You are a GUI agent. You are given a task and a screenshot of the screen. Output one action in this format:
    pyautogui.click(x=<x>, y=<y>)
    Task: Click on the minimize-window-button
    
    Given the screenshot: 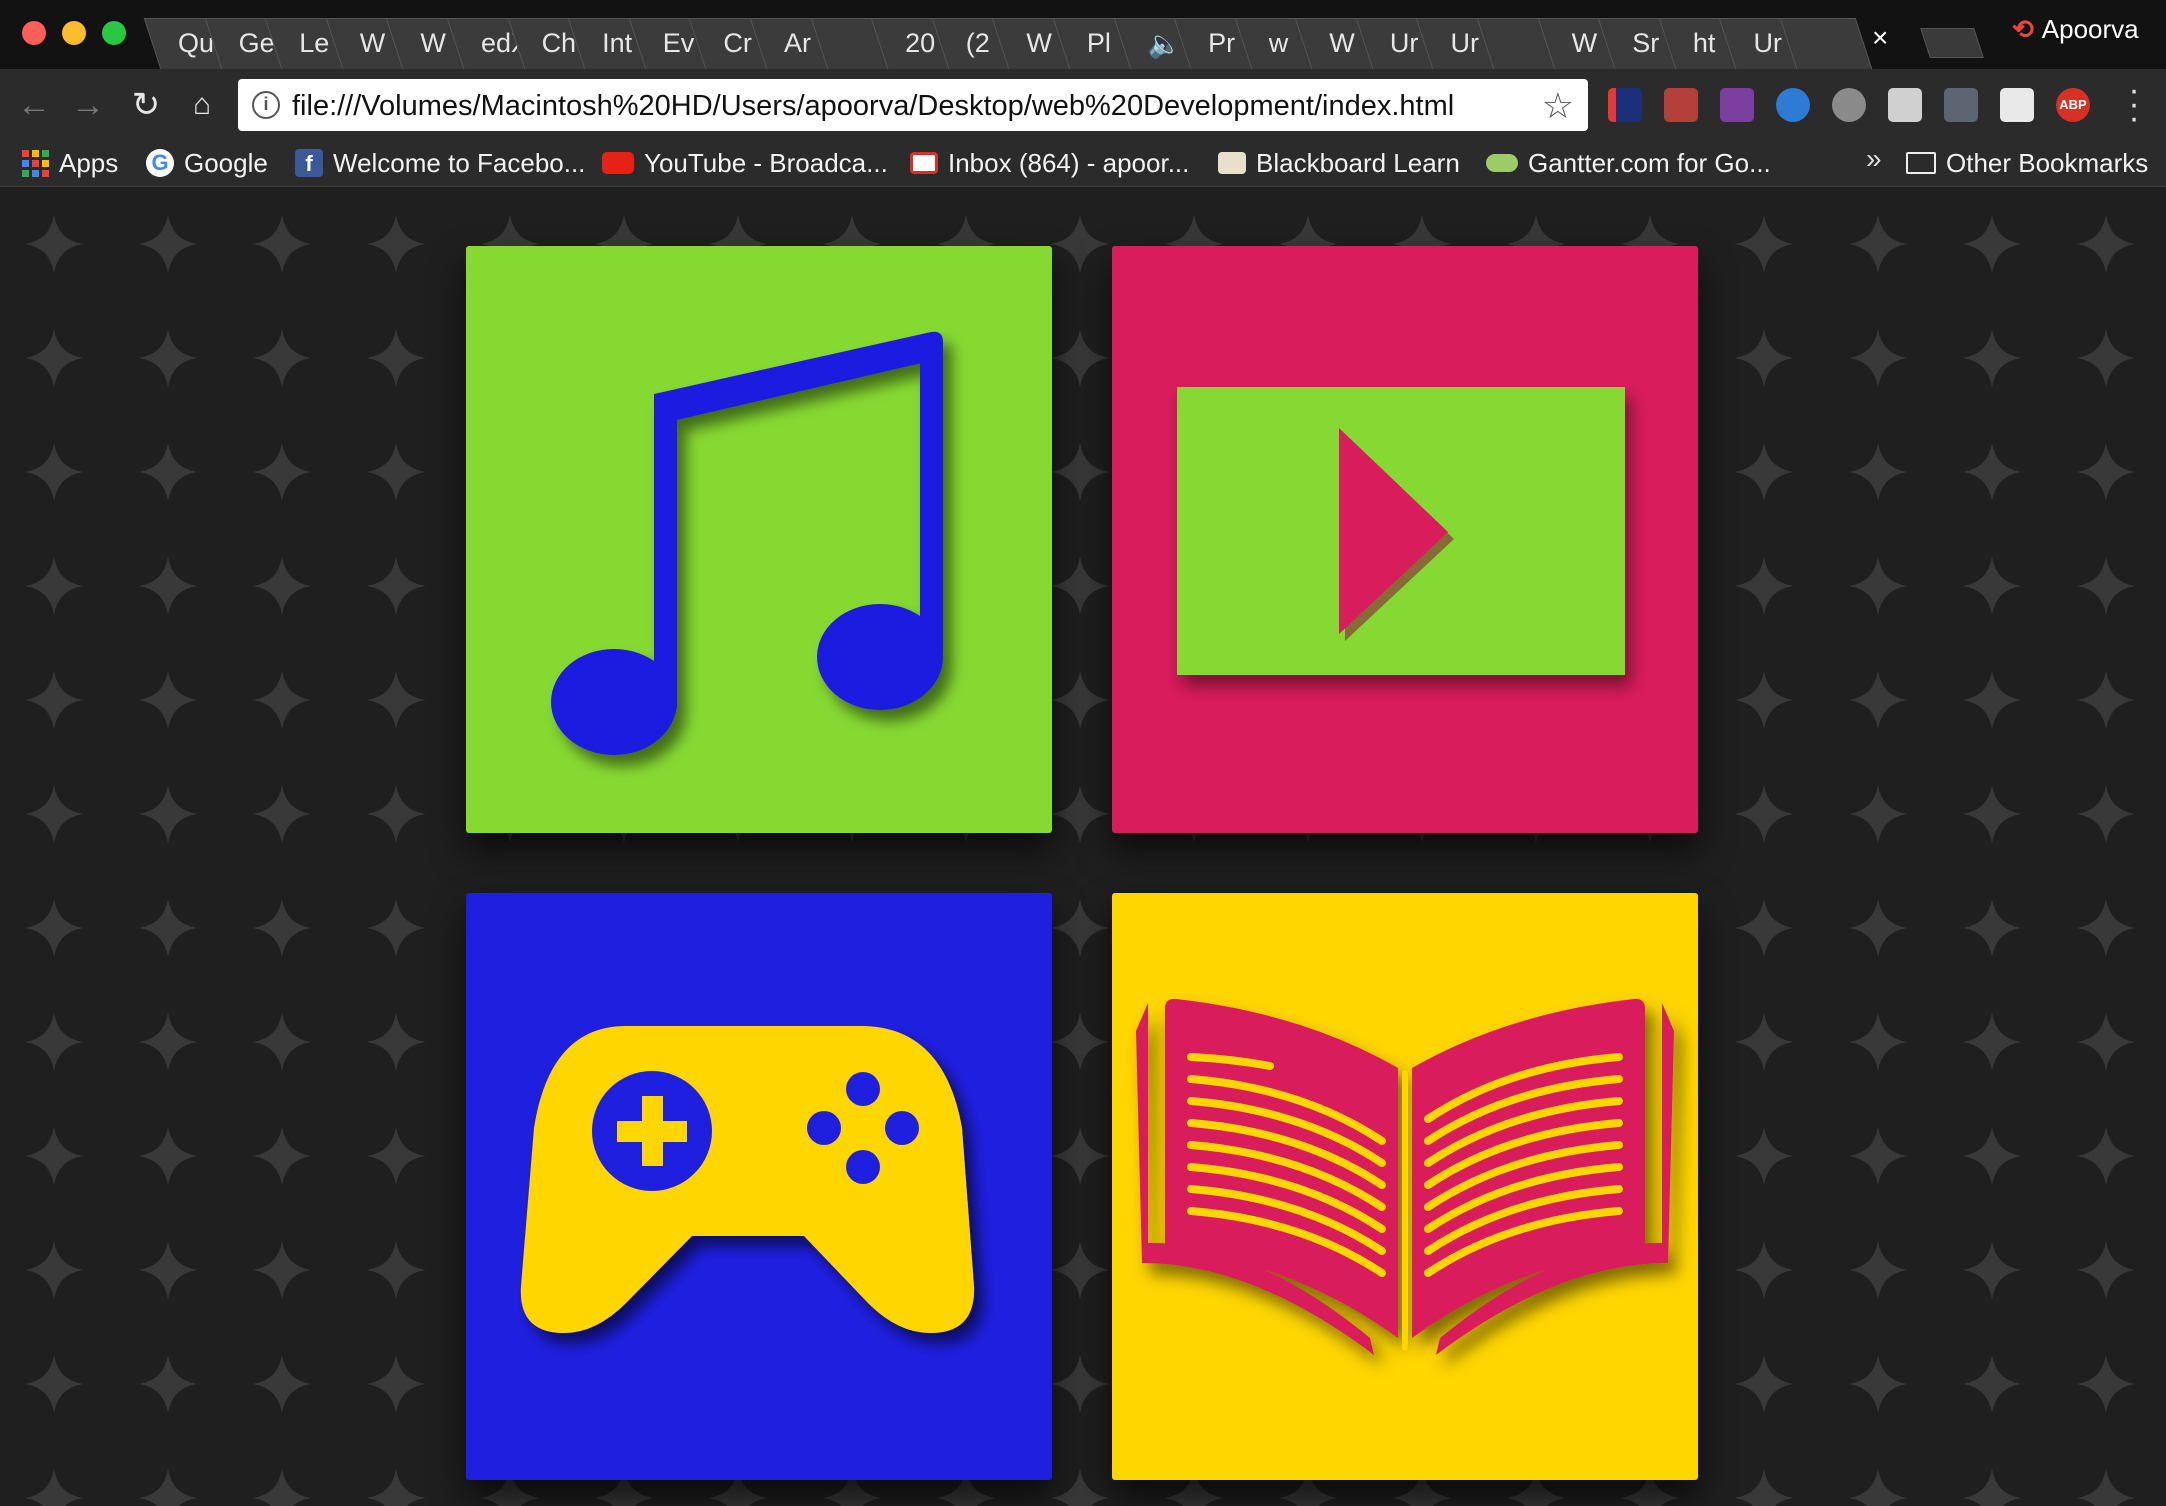 What is the action you would take?
    pyautogui.click(x=74, y=33)
    